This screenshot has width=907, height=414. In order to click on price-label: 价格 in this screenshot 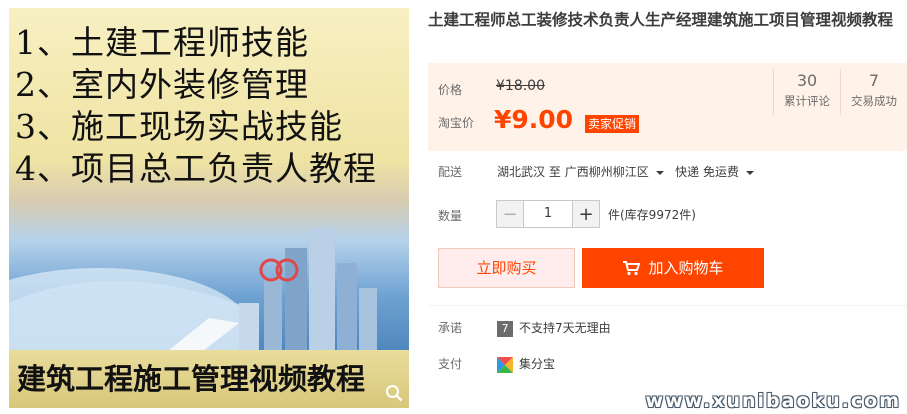, I will do `click(450, 90)`.